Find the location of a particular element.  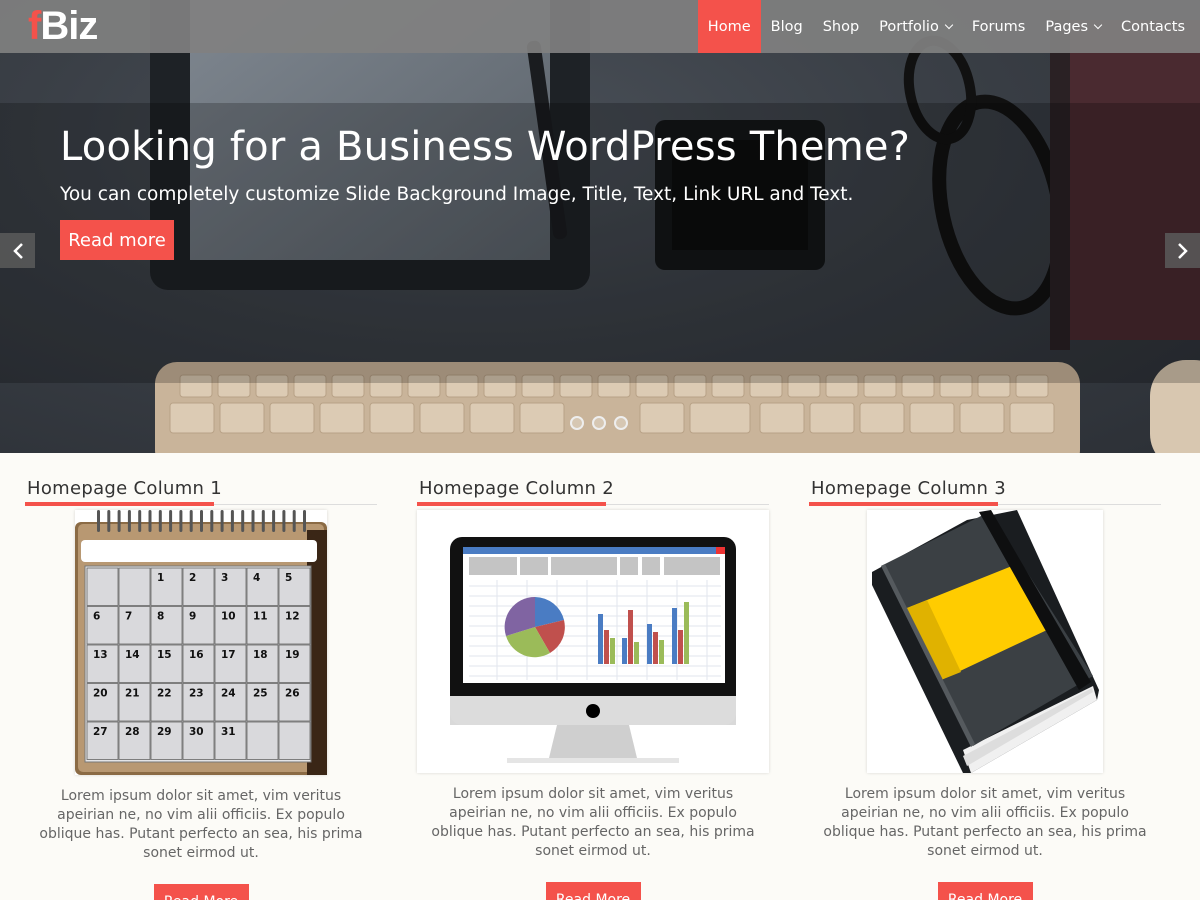

column-2-read-more-button: Read More is located at coordinates (593, 891).